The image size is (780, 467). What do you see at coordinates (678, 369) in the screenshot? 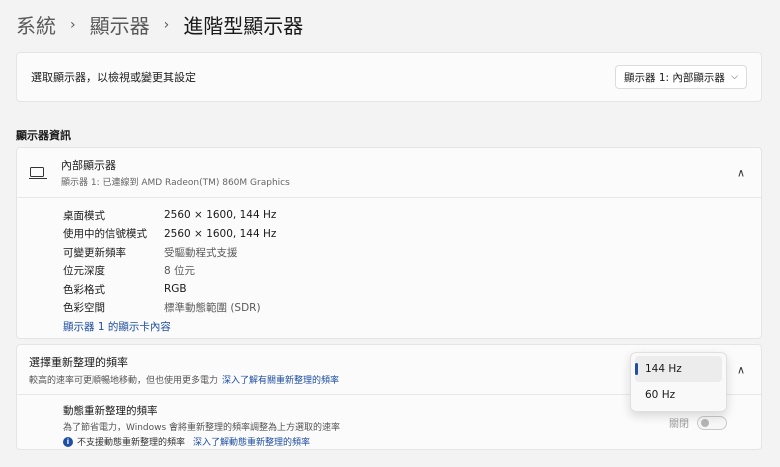
I see `refresh-rate-option-144: 144 Hz` at bounding box center [678, 369].